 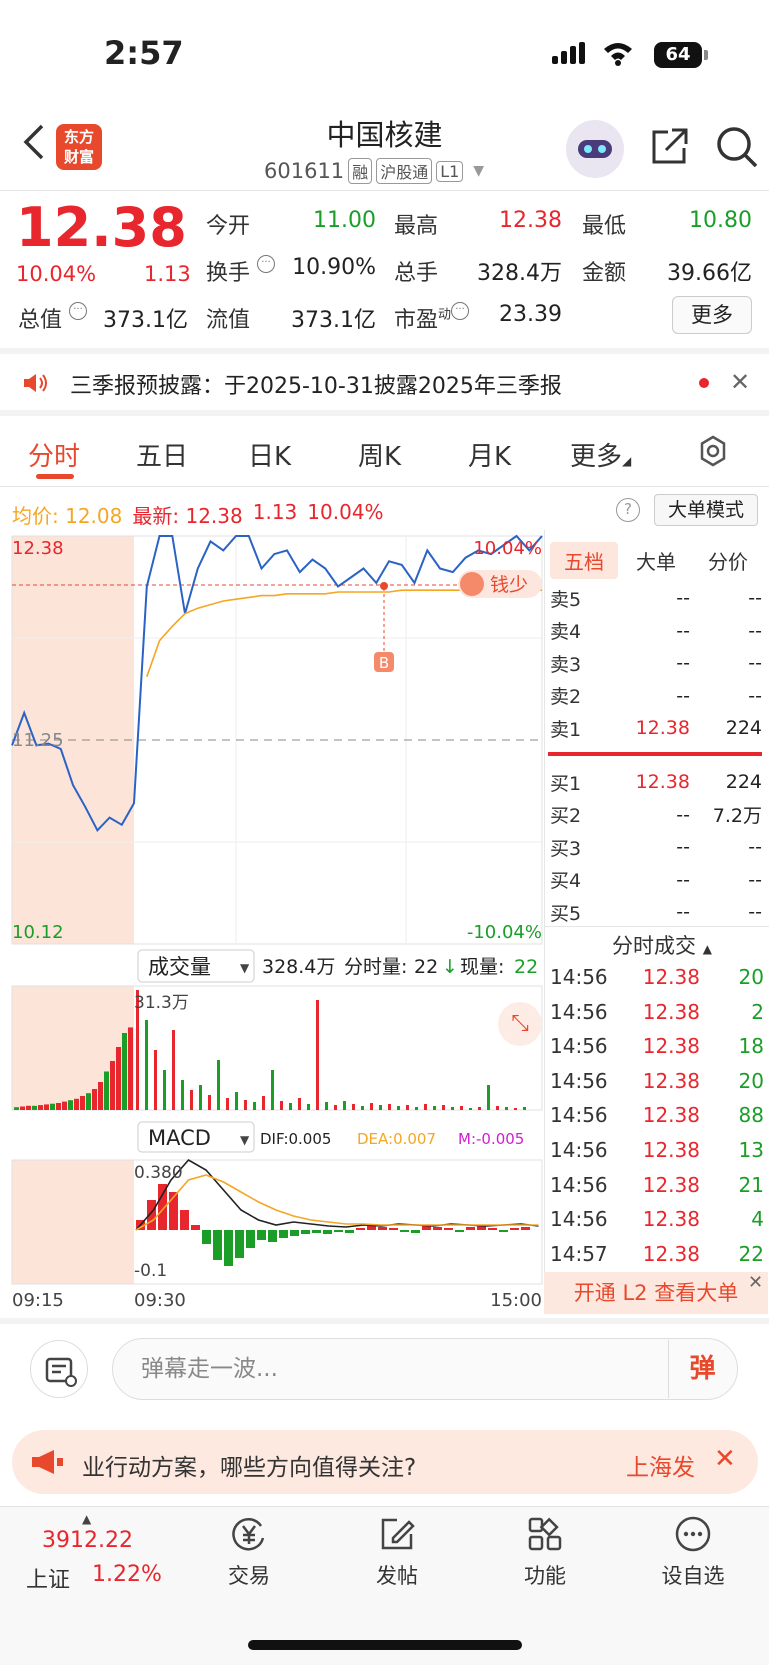 I want to click on turnover-value: 10.90%, so click(x=334, y=267).